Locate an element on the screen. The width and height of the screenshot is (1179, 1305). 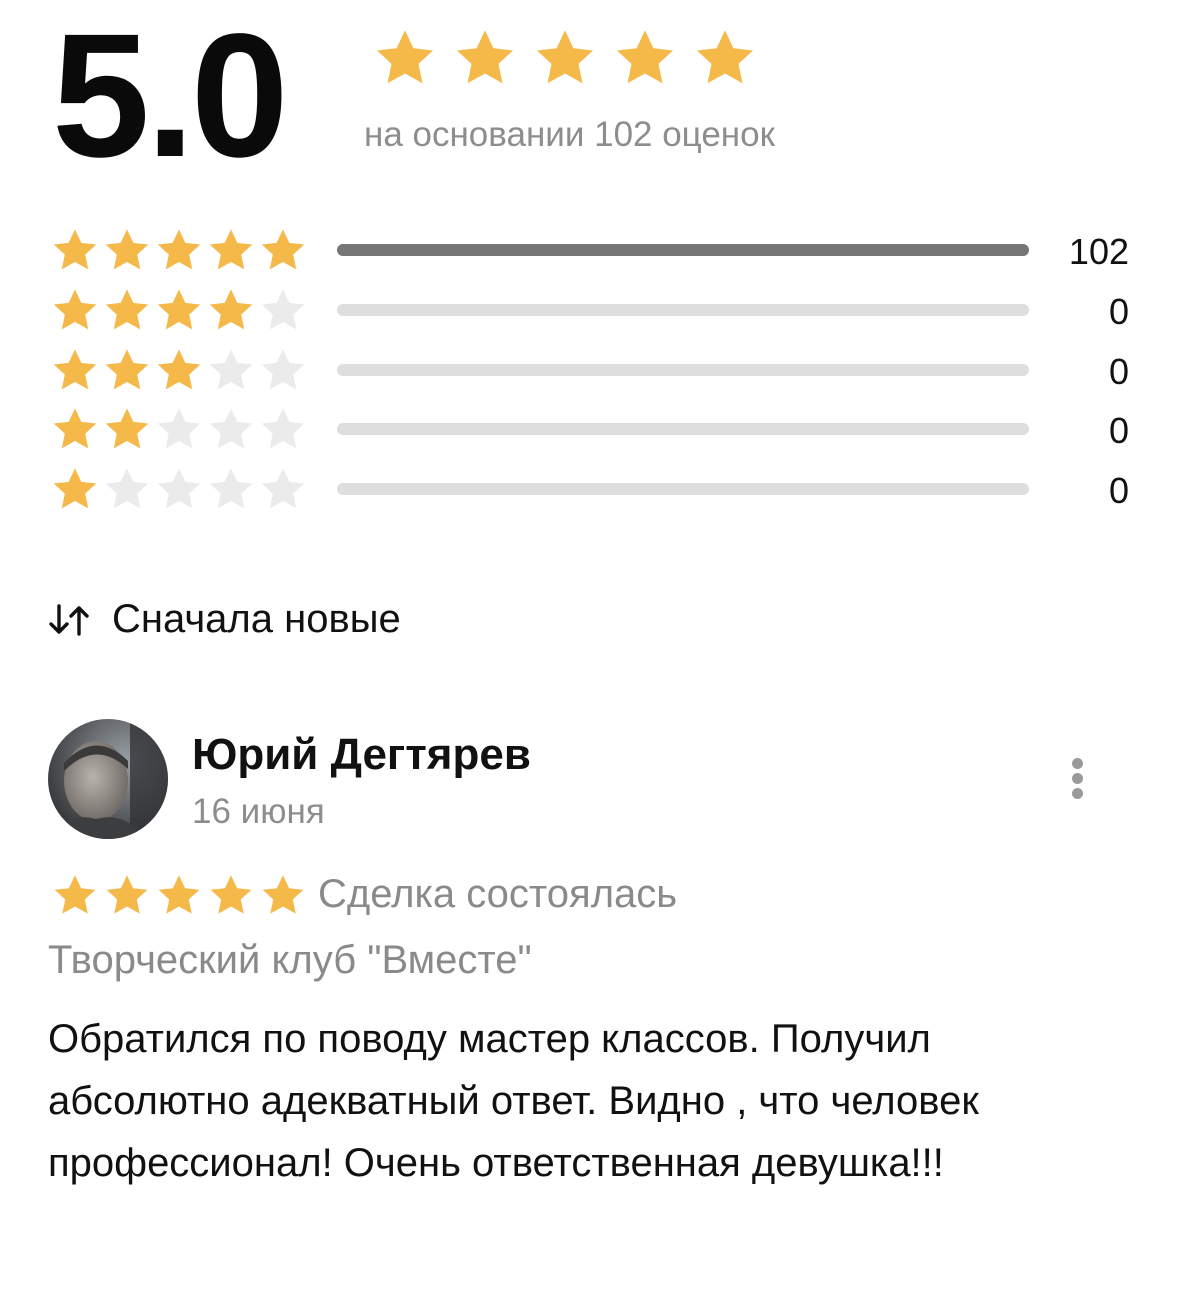
deal-status: Сделка состоялась is located at coordinates (498, 894).